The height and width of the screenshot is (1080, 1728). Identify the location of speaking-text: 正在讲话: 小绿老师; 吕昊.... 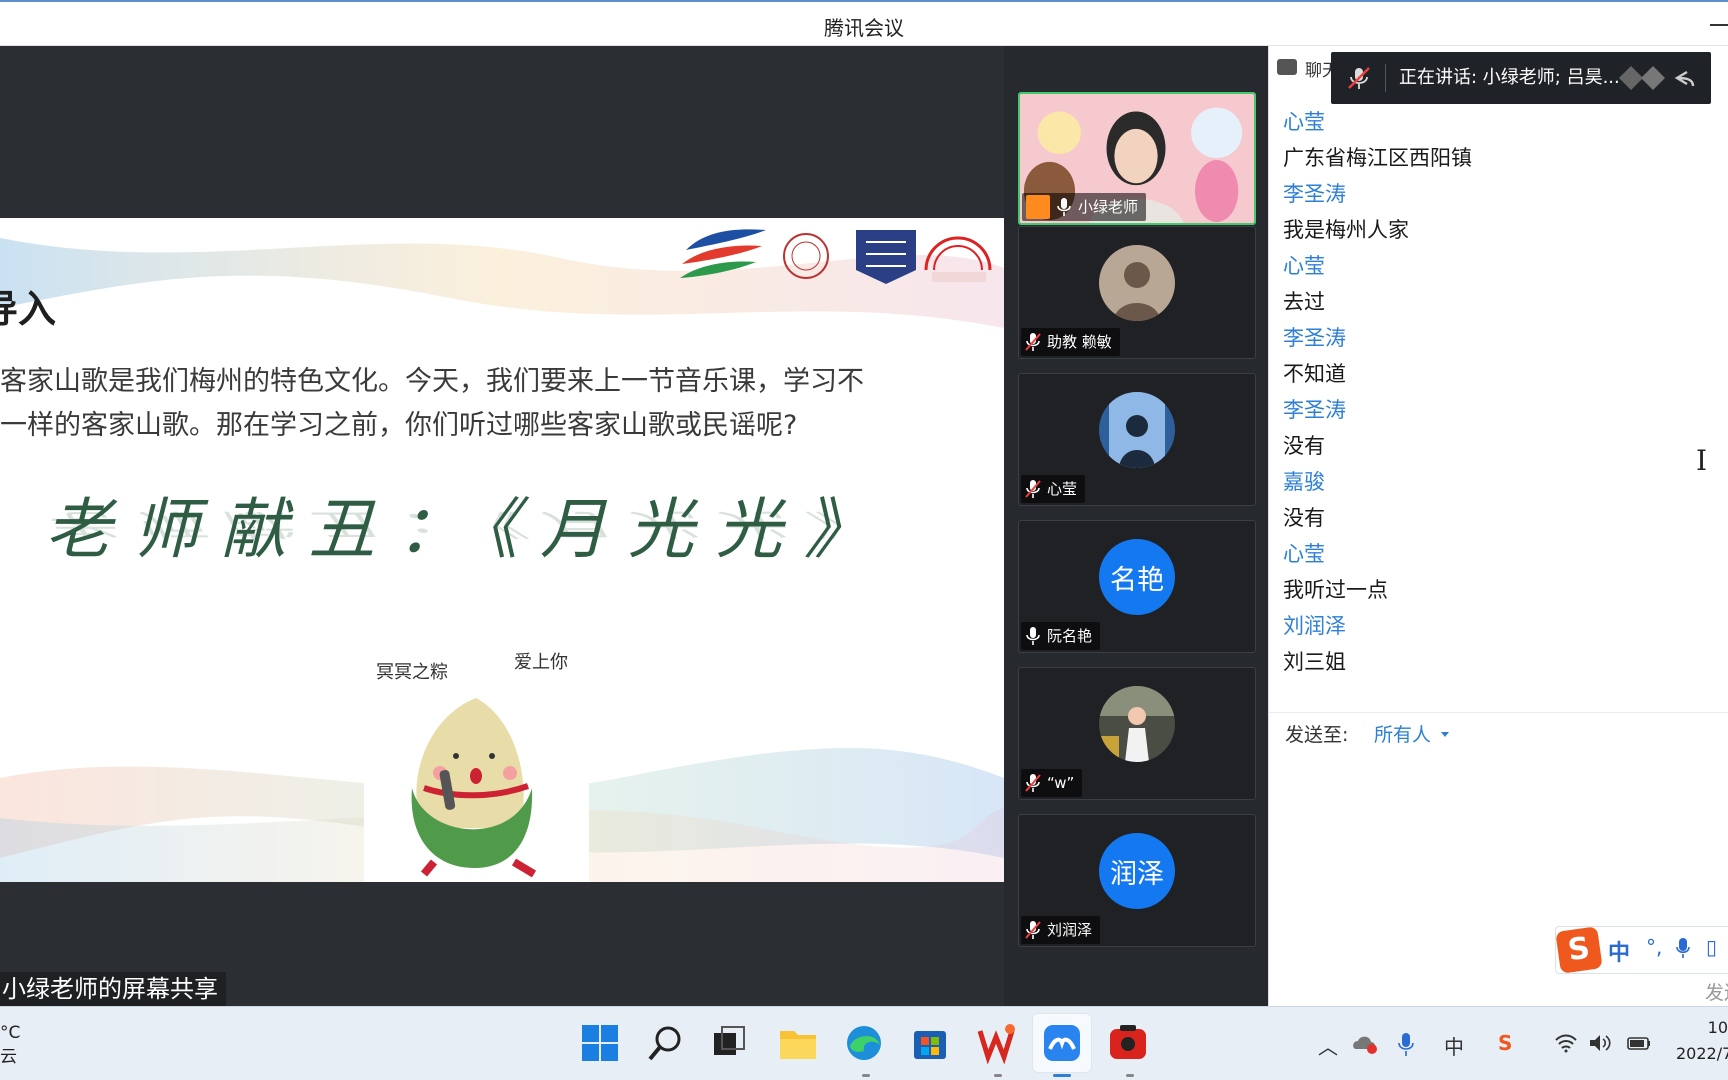
(1509, 77).